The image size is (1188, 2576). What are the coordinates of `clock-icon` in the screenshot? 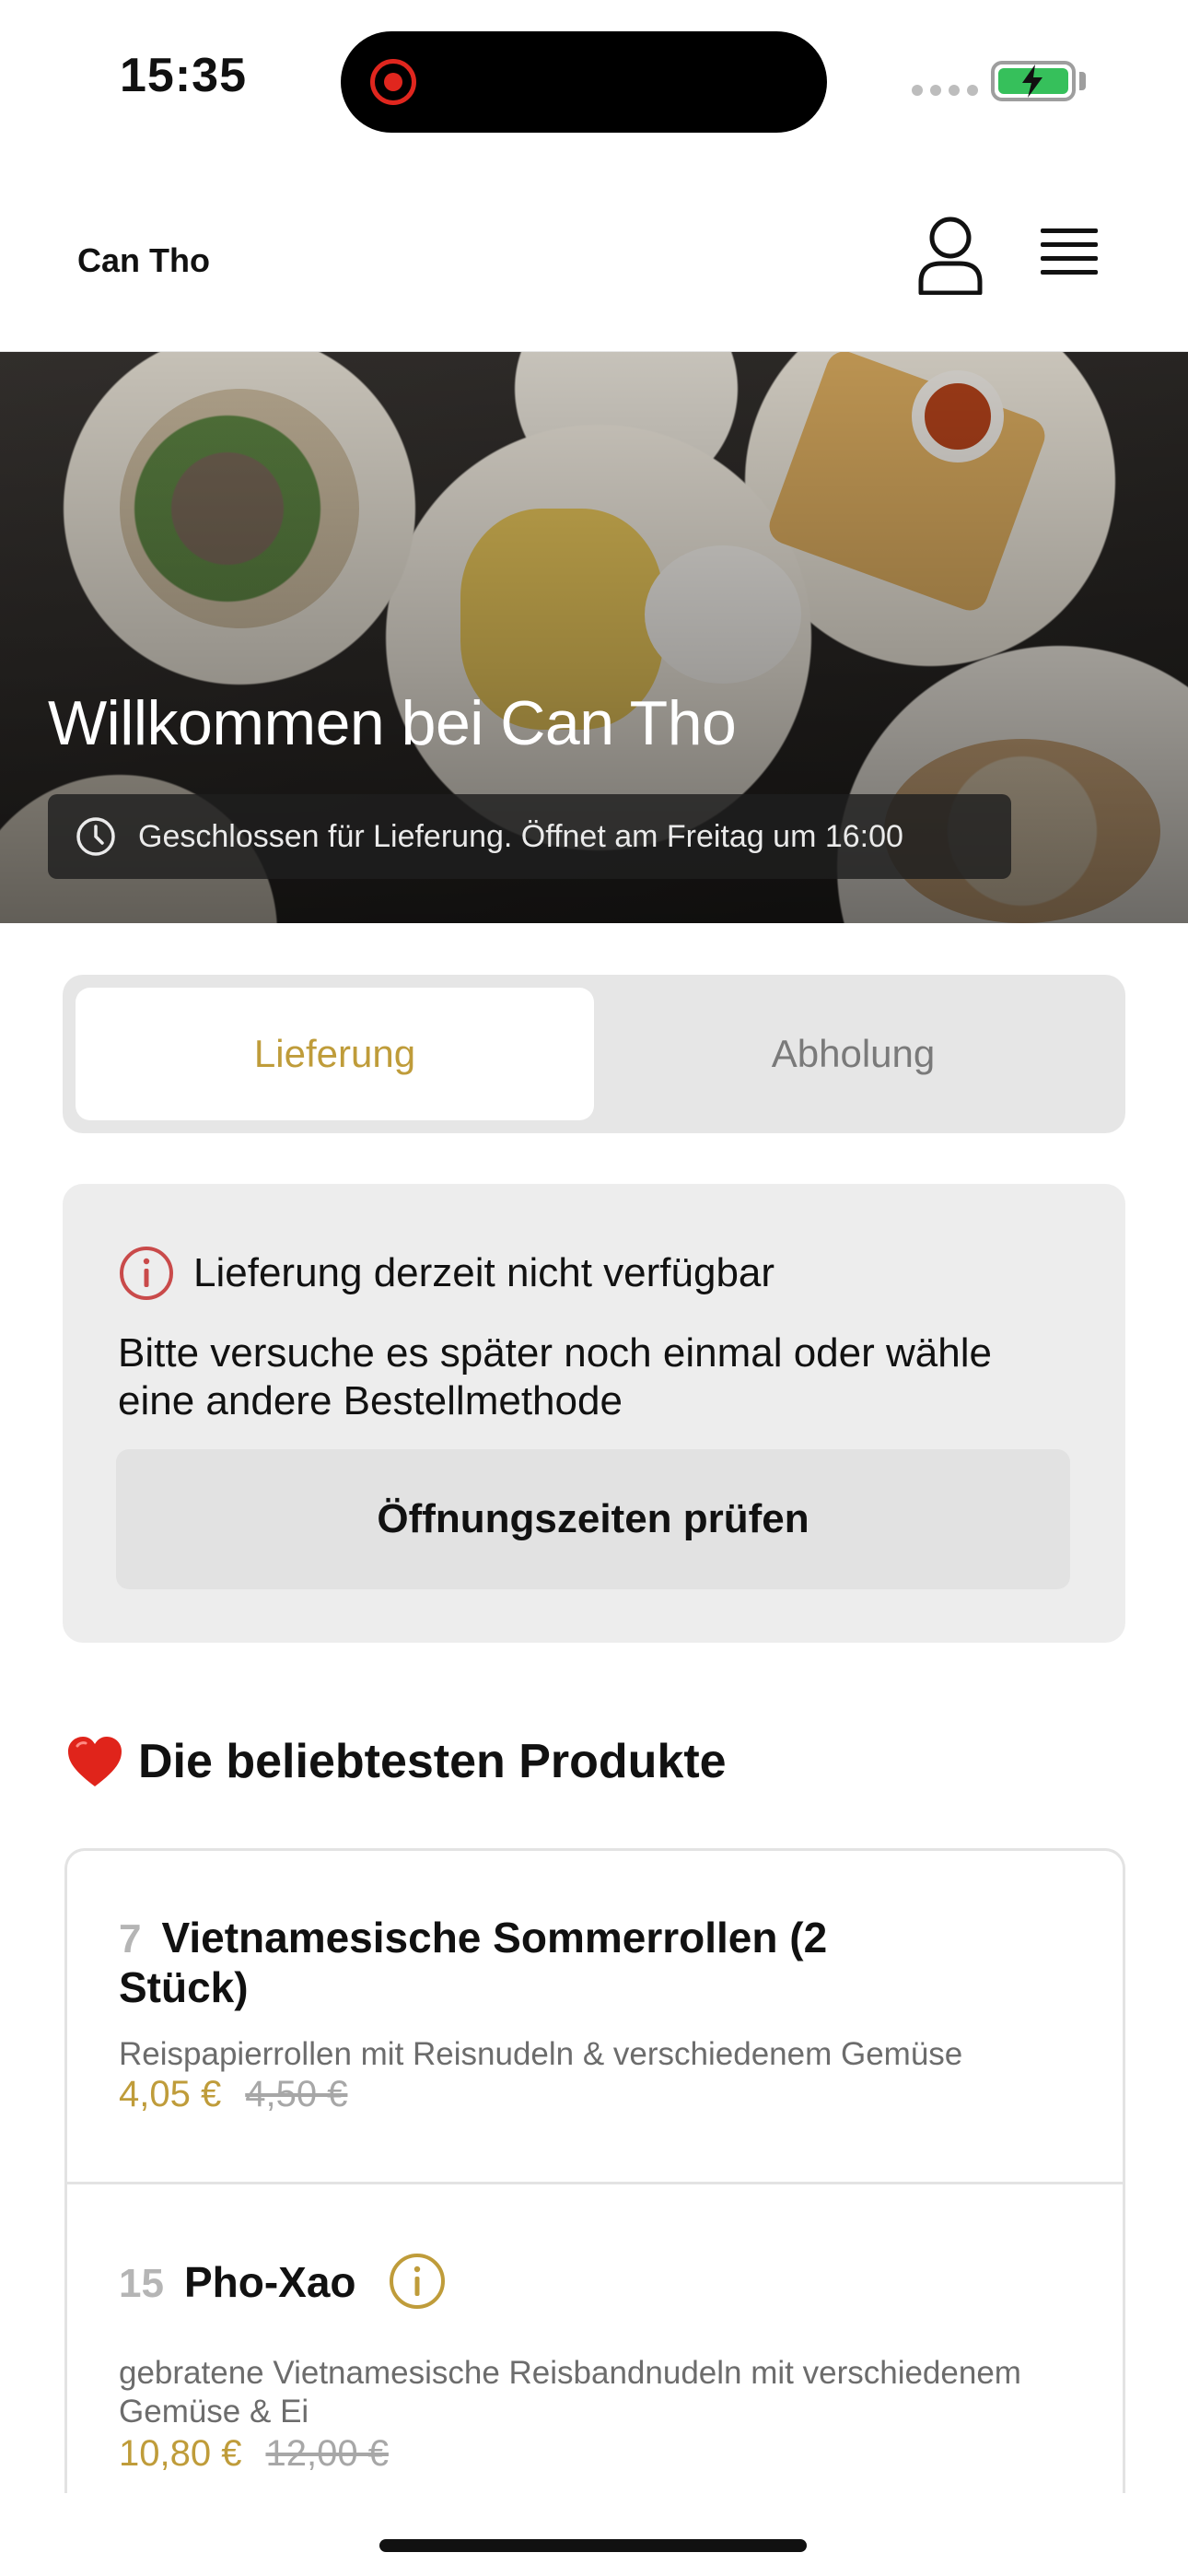 It's located at (95, 837).